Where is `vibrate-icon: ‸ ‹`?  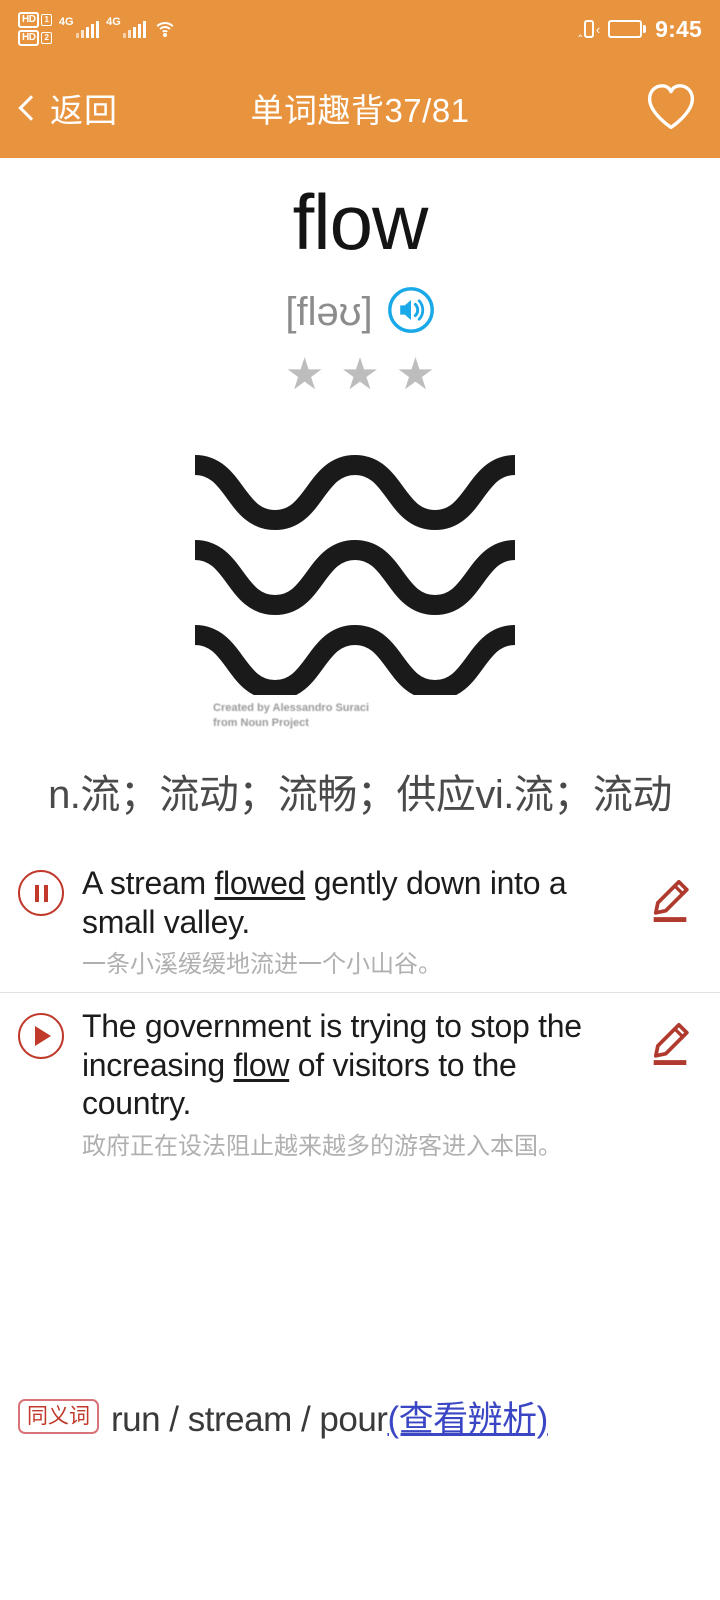
vibrate-icon: ‸ ‹ is located at coordinates (589, 29).